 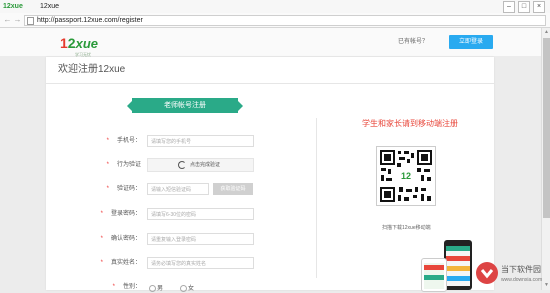 What do you see at coordinates (458, 265) in the screenshot?
I see `phone-mockup-image` at bounding box center [458, 265].